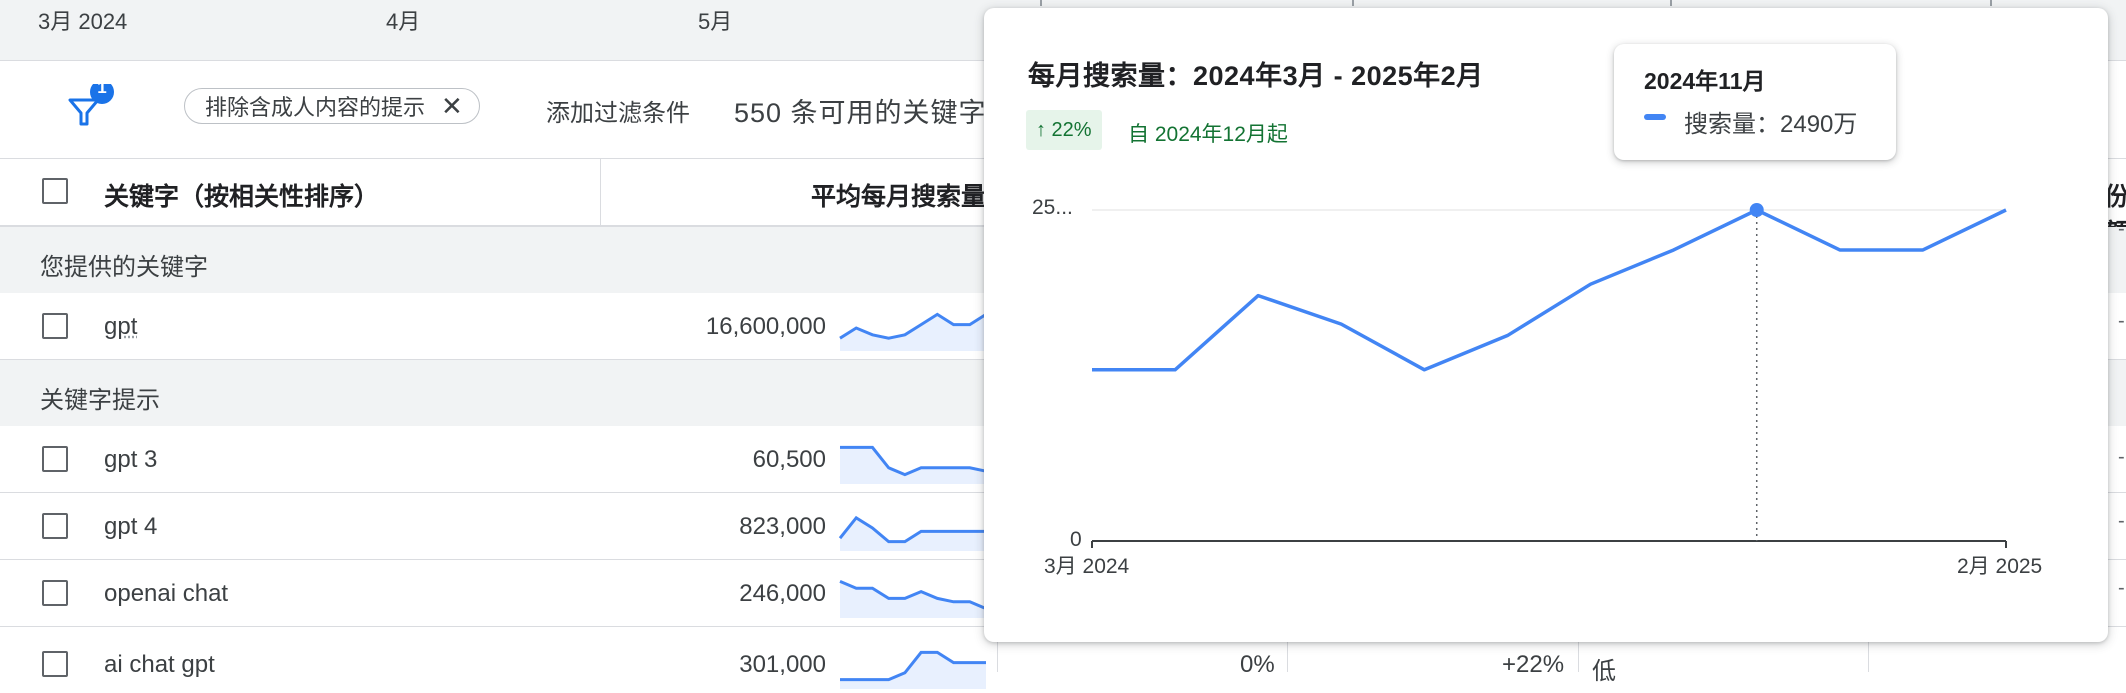  What do you see at coordinates (1257, 664) in the screenshot?
I see `three-month-change: 0%` at bounding box center [1257, 664].